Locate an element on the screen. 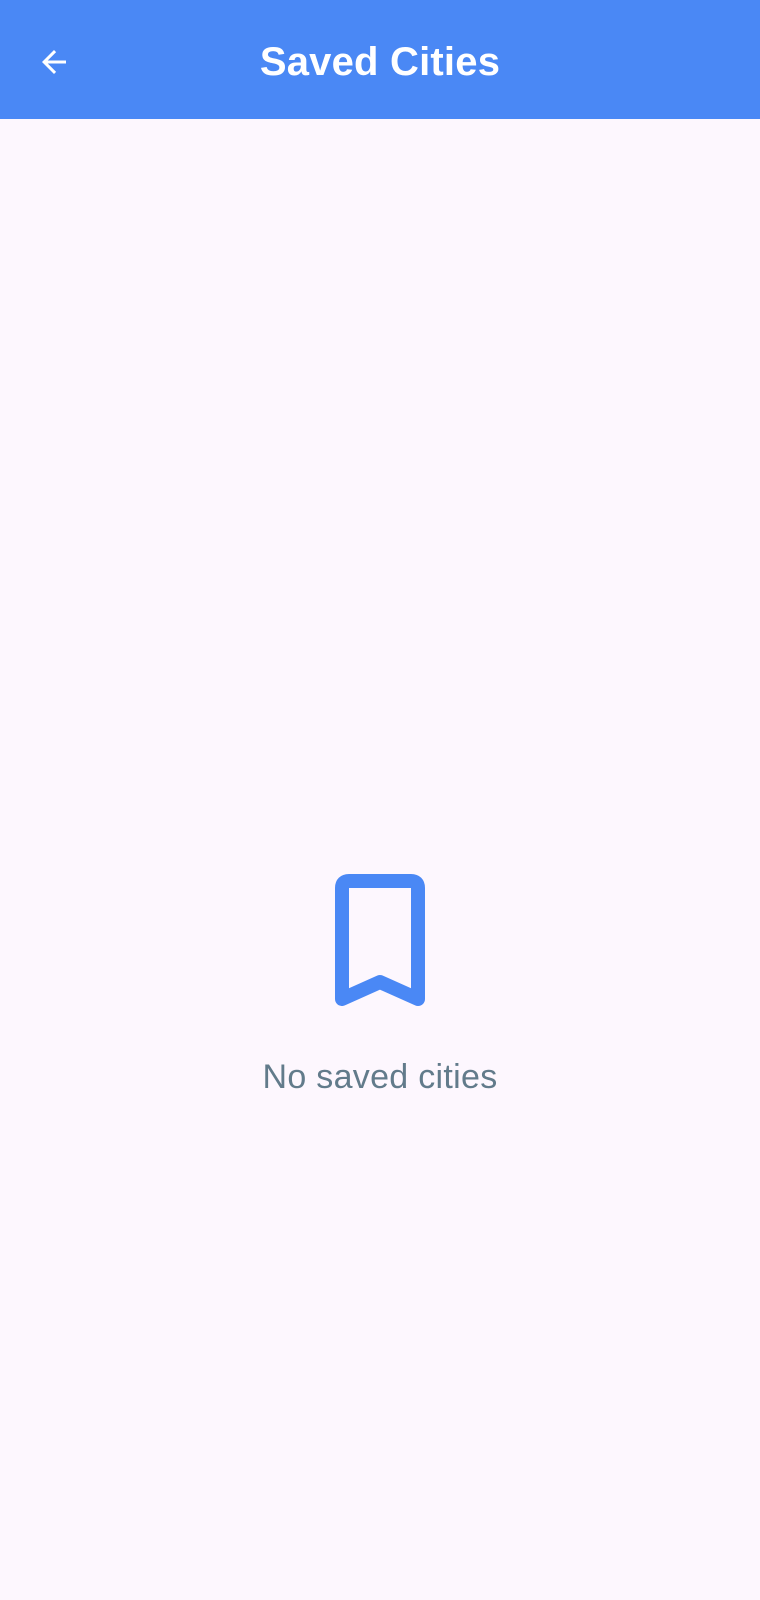 This screenshot has width=760, height=1600. arrow-back-icon is located at coordinates (54, 62).